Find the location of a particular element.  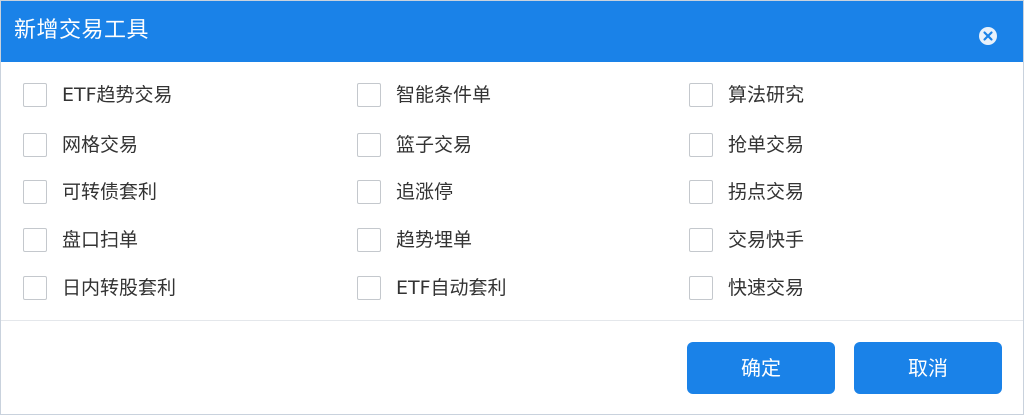

option-label: 网格交易 is located at coordinates (100, 145).